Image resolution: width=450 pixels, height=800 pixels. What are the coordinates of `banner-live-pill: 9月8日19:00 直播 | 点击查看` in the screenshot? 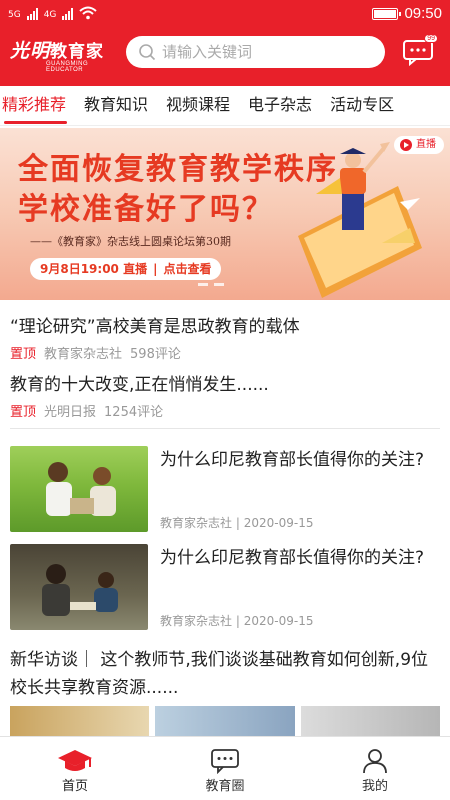 It's located at (126, 269).